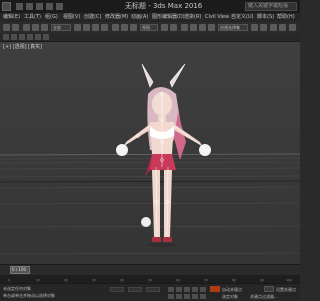 This screenshot has height=301, width=320. I want to click on track-bar: 0 10 20 30 40 50 60 70 80 90 100, so click(150, 280).